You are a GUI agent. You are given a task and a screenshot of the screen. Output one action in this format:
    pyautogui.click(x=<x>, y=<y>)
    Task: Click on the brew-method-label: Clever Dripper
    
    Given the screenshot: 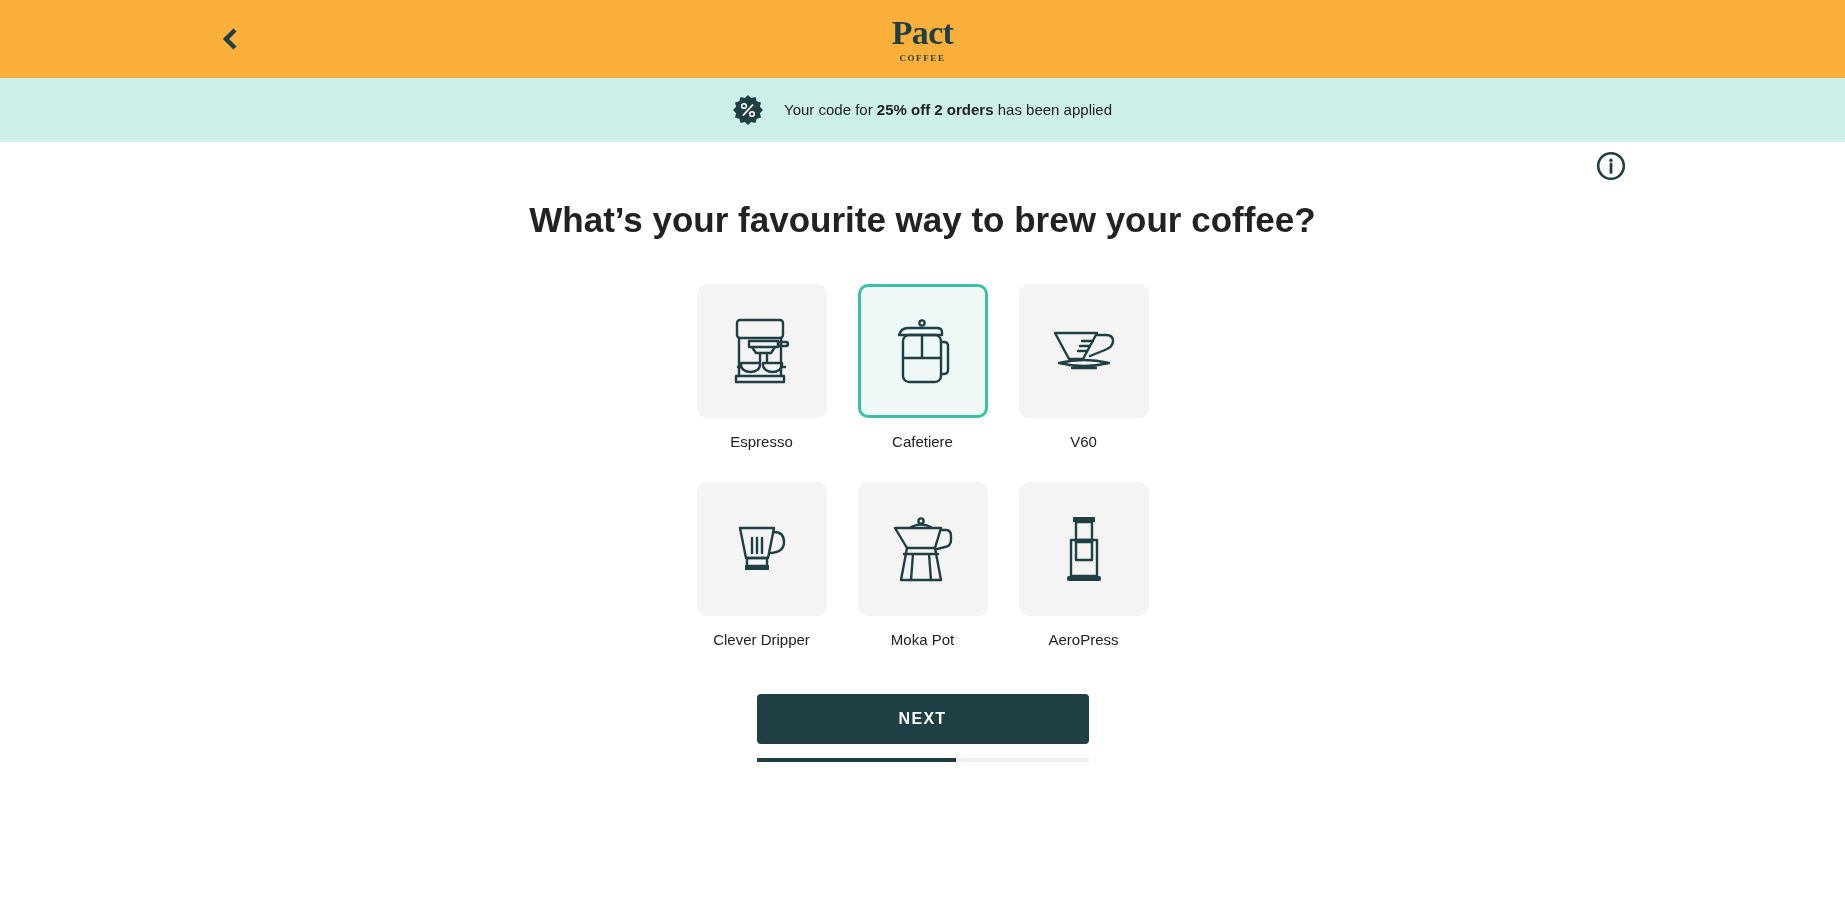 What is the action you would take?
    pyautogui.click(x=761, y=640)
    